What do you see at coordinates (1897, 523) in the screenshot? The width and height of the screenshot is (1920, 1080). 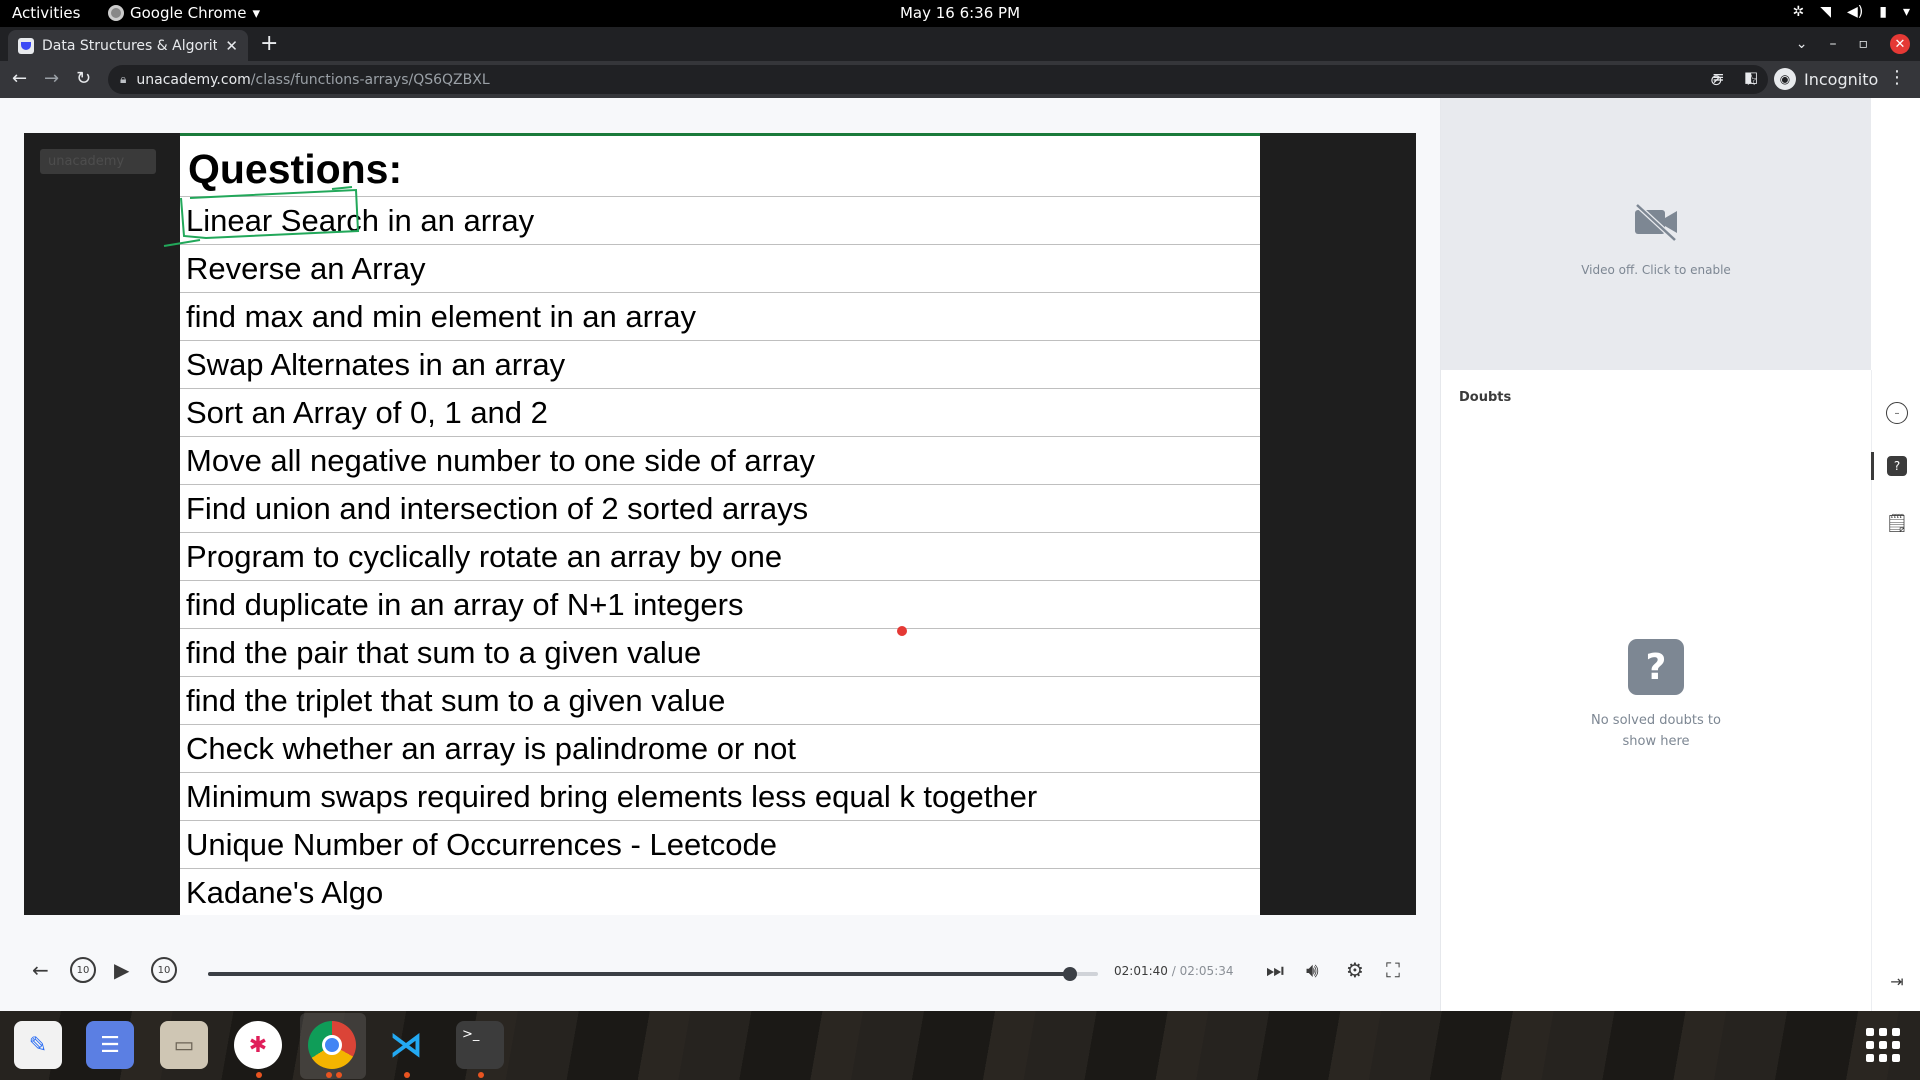 I see `notes-icon: 🗒︎` at bounding box center [1897, 523].